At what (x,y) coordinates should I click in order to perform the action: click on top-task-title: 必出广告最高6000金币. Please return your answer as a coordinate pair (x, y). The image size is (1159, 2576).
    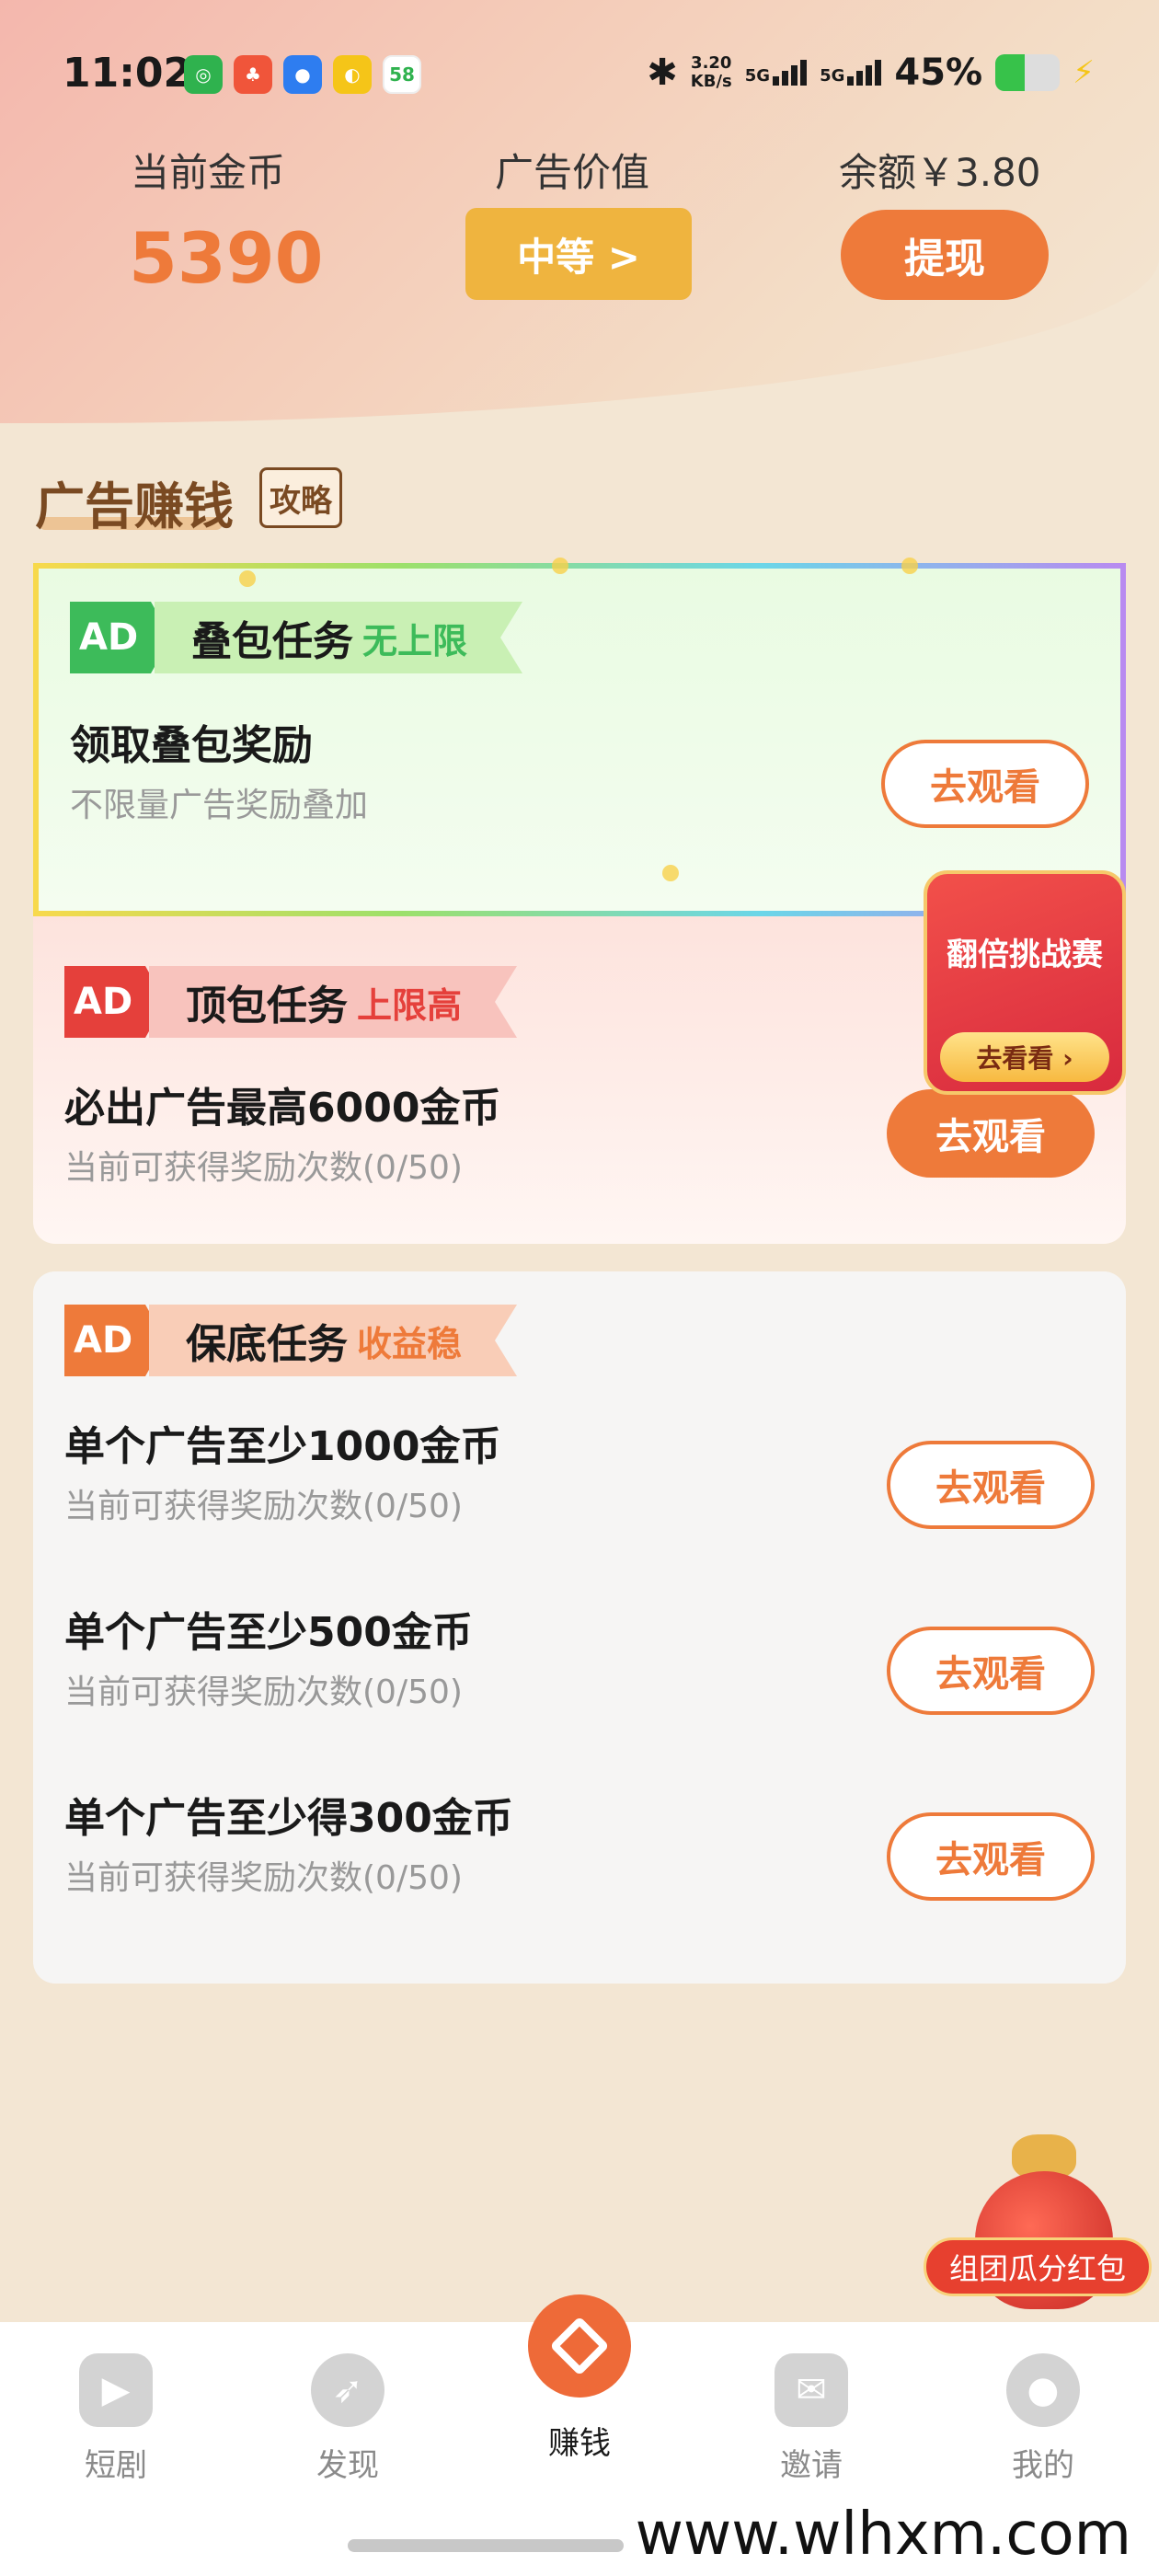
    Looking at the image, I should click on (282, 1108).